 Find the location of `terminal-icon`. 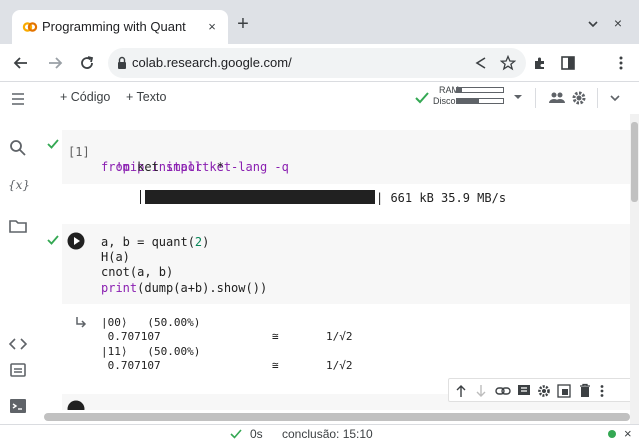

terminal-icon is located at coordinates (18, 406).